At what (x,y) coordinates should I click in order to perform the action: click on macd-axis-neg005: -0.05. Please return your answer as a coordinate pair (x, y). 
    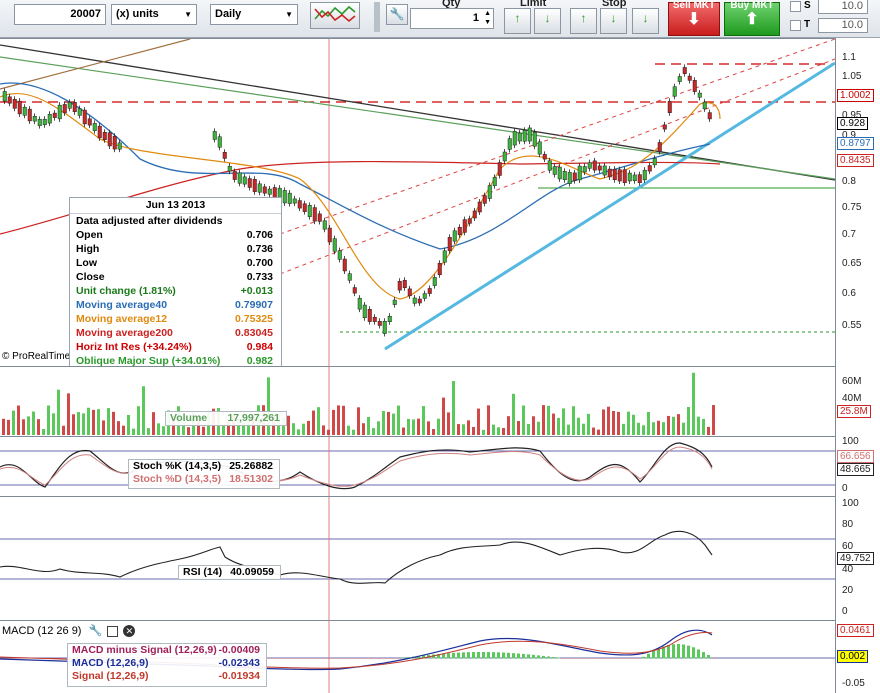
    Looking at the image, I should click on (853, 683).